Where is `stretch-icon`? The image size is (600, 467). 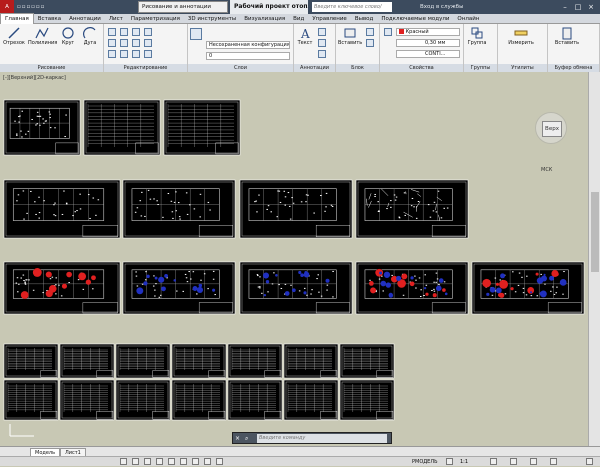 stretch-icon is located at coordinates (112, 54).